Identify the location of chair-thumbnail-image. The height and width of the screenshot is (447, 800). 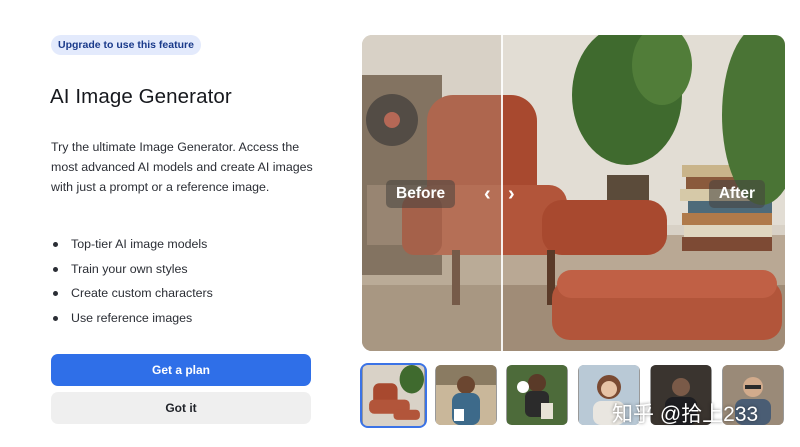
(393, 395).